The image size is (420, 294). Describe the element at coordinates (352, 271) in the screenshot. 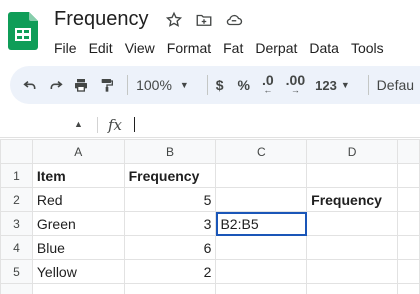

I see `cell-d5` at that location.